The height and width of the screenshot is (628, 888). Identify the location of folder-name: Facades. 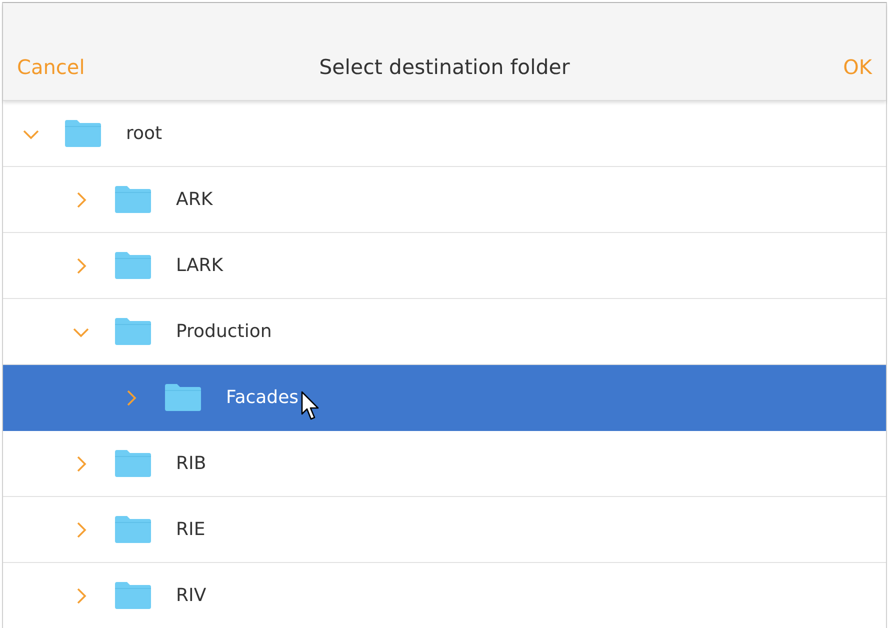
(262, 397).